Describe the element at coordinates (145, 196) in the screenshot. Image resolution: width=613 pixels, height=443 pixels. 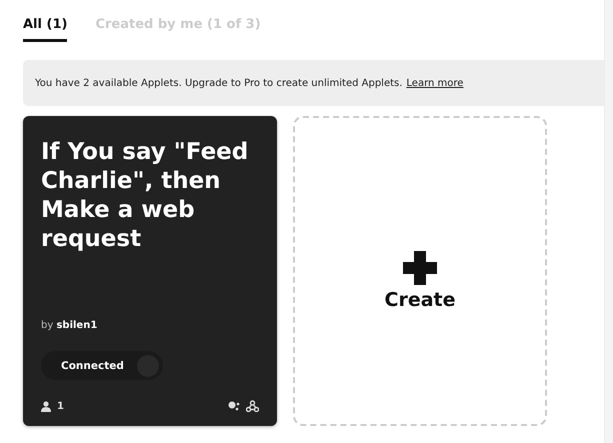
I see `applet-title: If You say "Feed Charlie", then Make a web request` at that location.